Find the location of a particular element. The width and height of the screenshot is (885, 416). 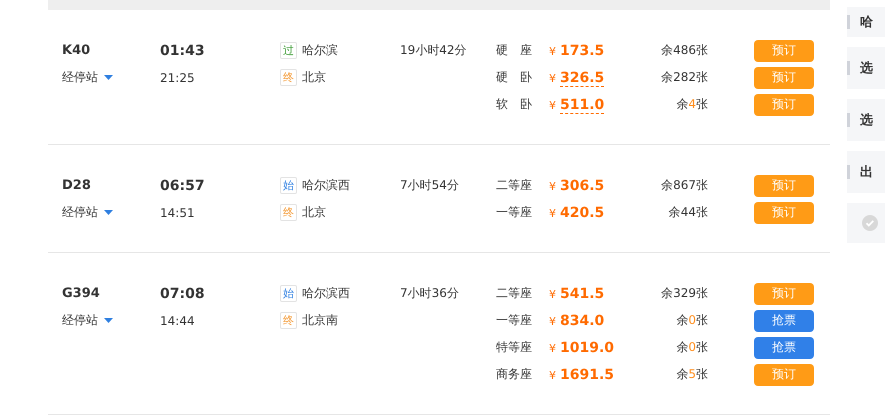

seats-remaining: 余282张 is located at coordinates (684, 77).